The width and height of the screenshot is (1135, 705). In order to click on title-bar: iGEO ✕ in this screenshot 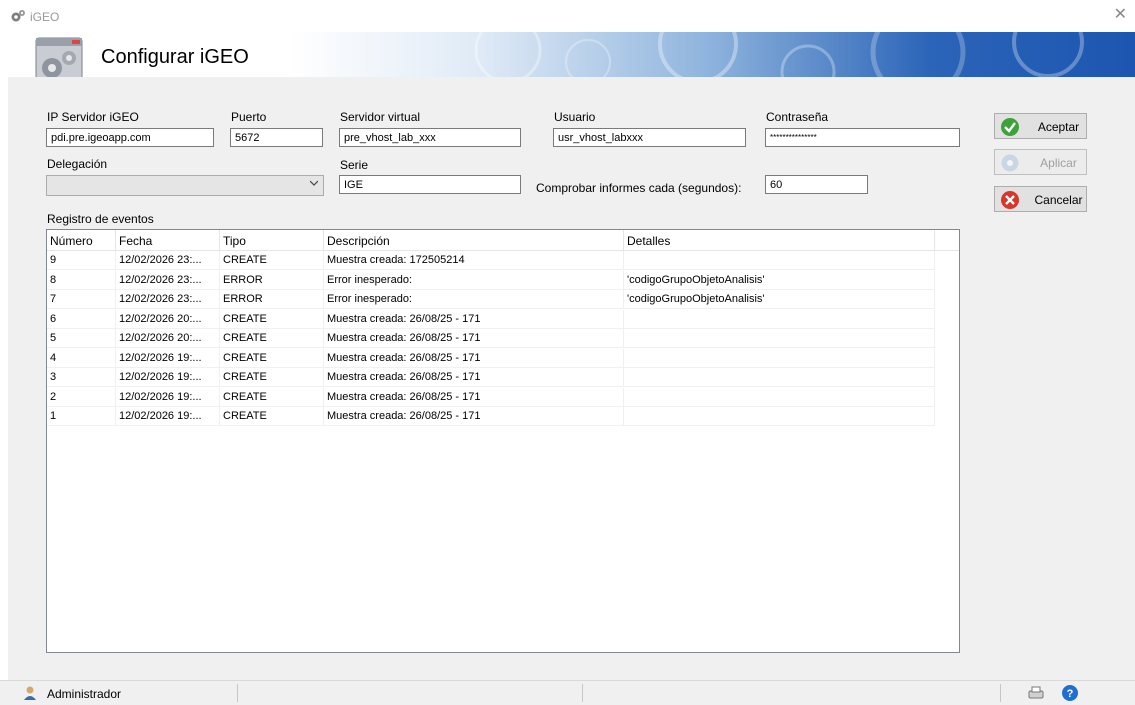, I will do `click(567, 16)`.